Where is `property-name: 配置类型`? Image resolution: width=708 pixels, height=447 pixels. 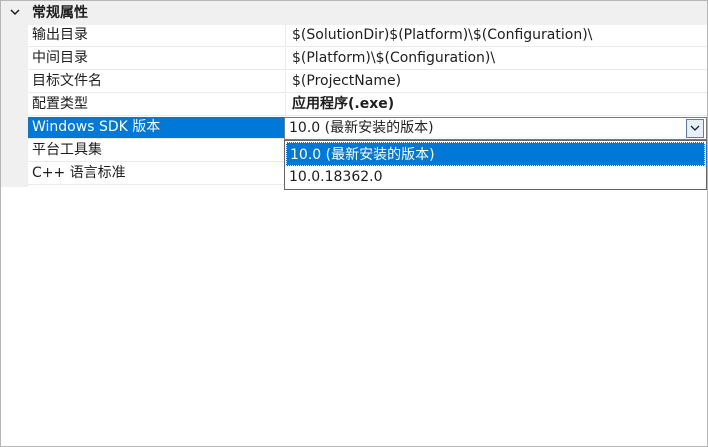 property-name: 配置类型 is located at coordinates (60, 104).